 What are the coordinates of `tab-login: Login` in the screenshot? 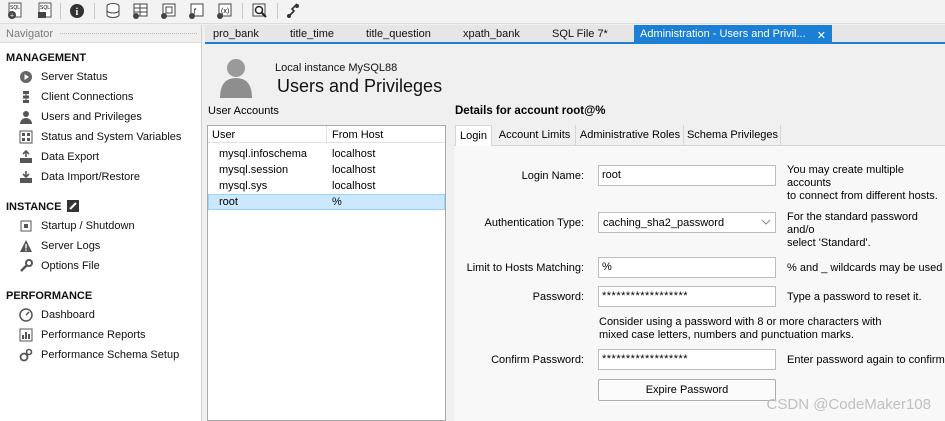 It's located at (473, 135).